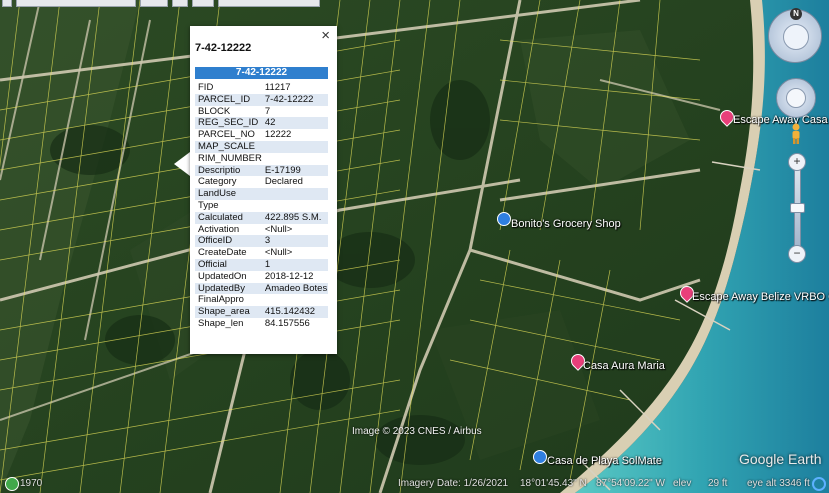 The height and width of the screenshot is (493, 829). Describe the element at coordinates (796, 37) in the screenshot. I see `look-joystick` at that location.